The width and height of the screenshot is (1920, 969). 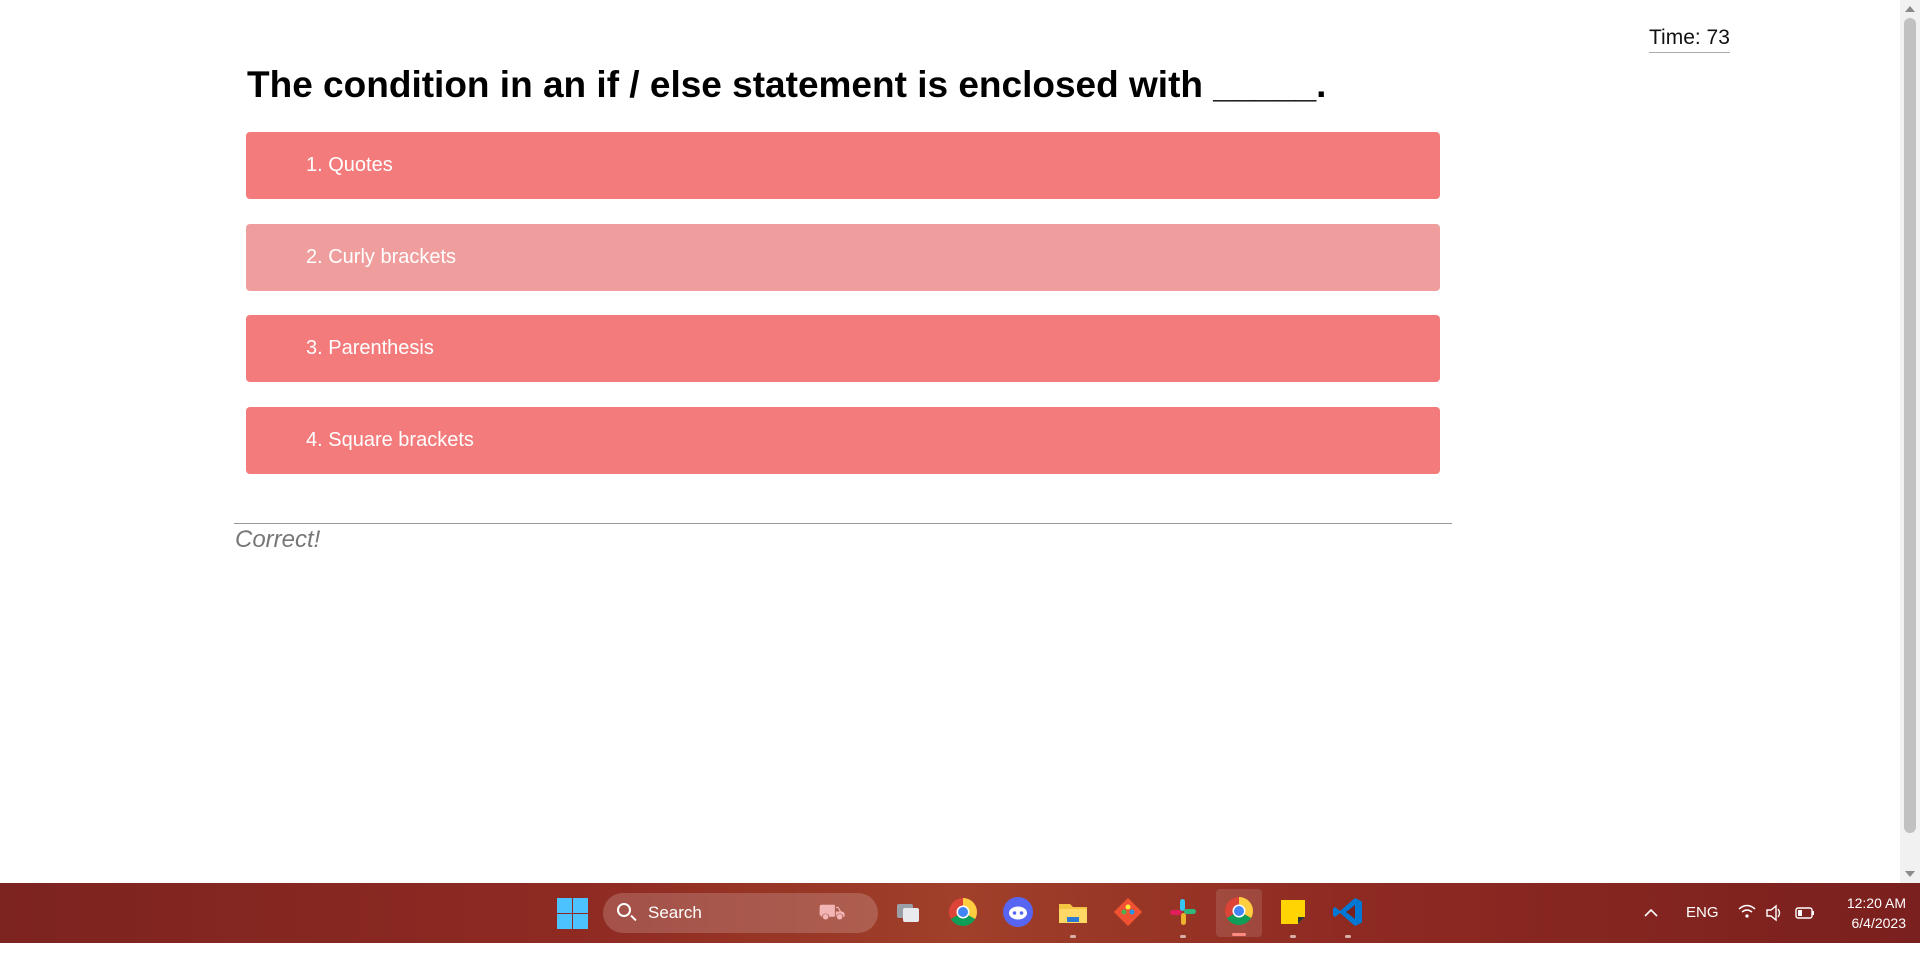 What do you see at coordinates (1879, 923) in the screenshot?
I see `clock-date: 6/4/2023` at bounding box center [1879, 923].